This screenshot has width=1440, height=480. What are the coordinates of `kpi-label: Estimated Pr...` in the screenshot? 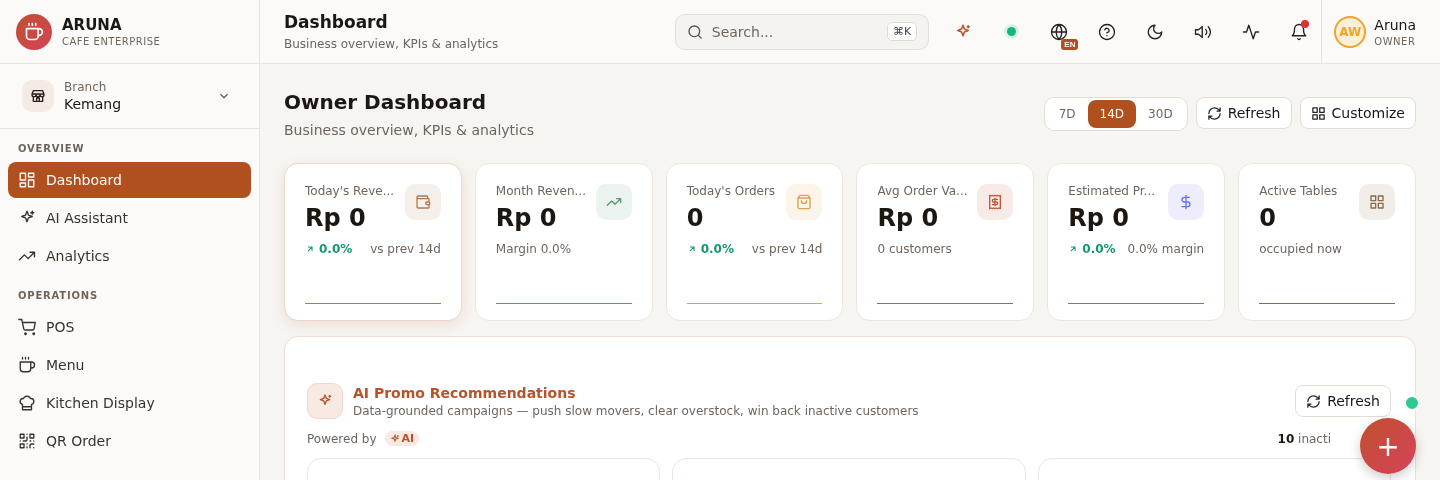 It's located at (1112, 191).